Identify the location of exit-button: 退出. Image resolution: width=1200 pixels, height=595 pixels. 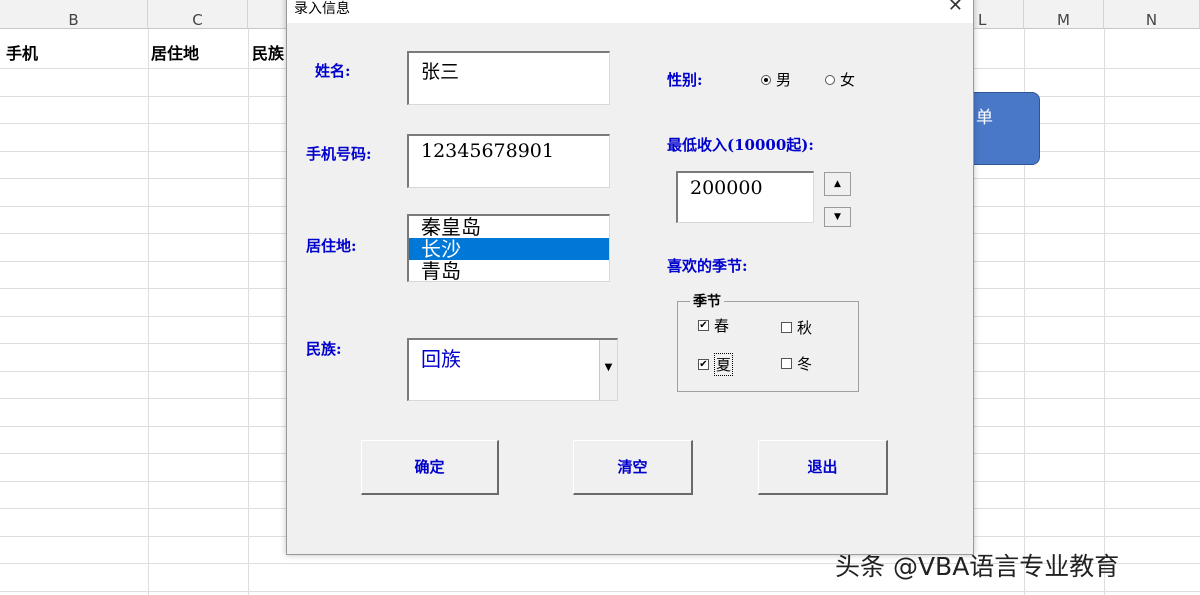
(823, 467).